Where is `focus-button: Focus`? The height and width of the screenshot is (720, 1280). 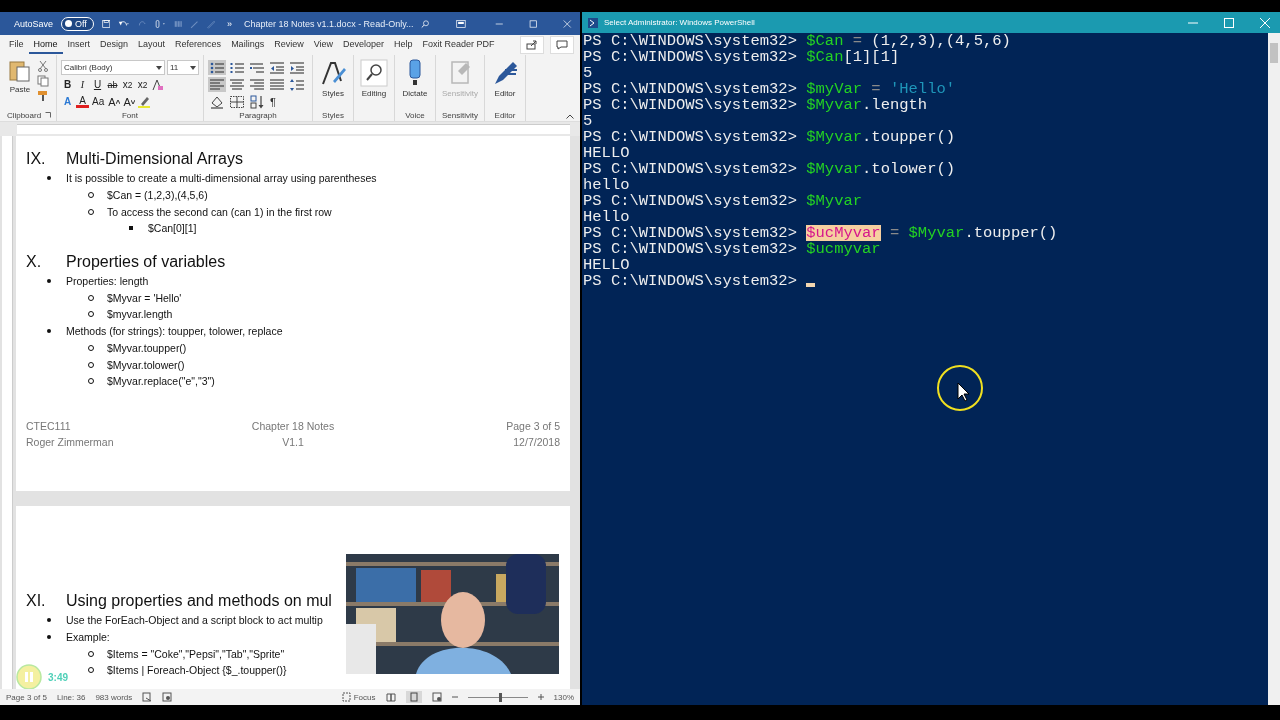
focus-button: Focus is located at coordinates (358, 697).